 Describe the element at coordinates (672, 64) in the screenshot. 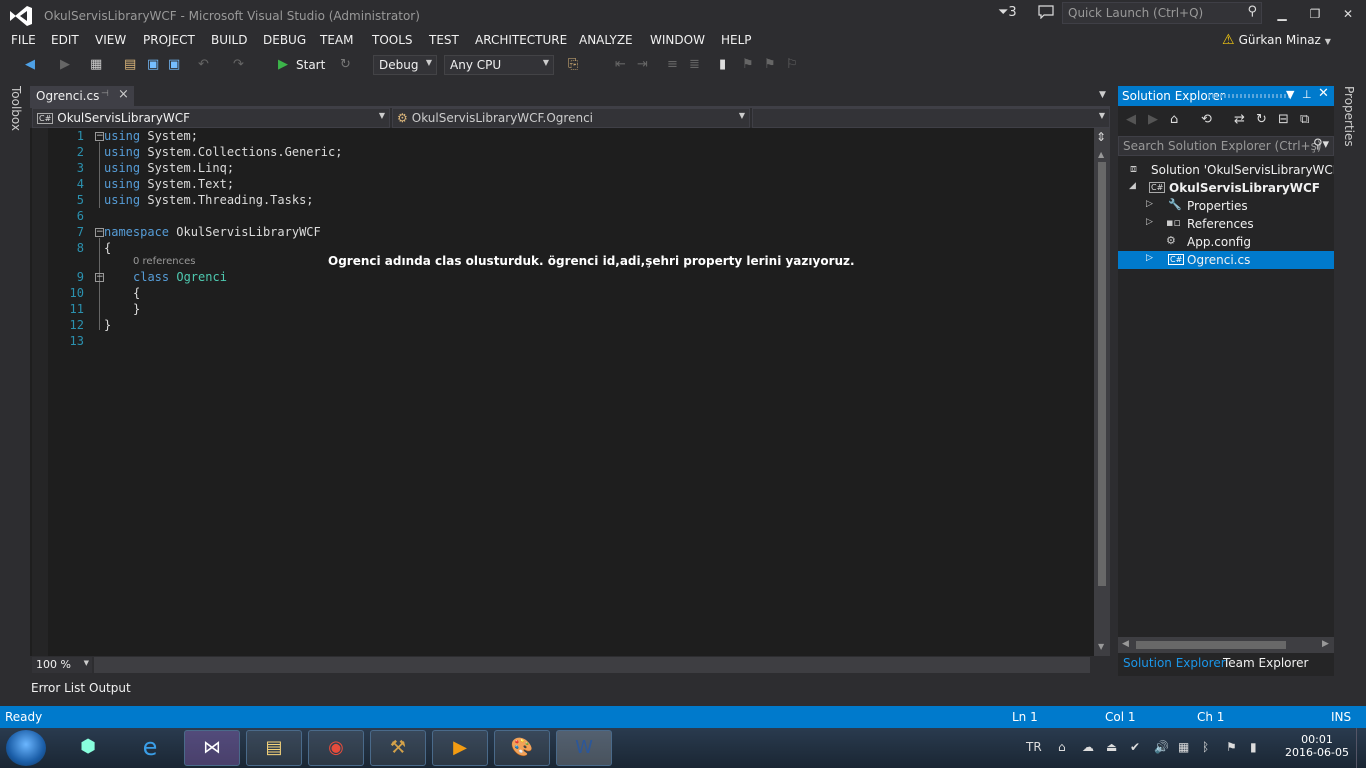

I see `comment-icon: ≡` at that location.